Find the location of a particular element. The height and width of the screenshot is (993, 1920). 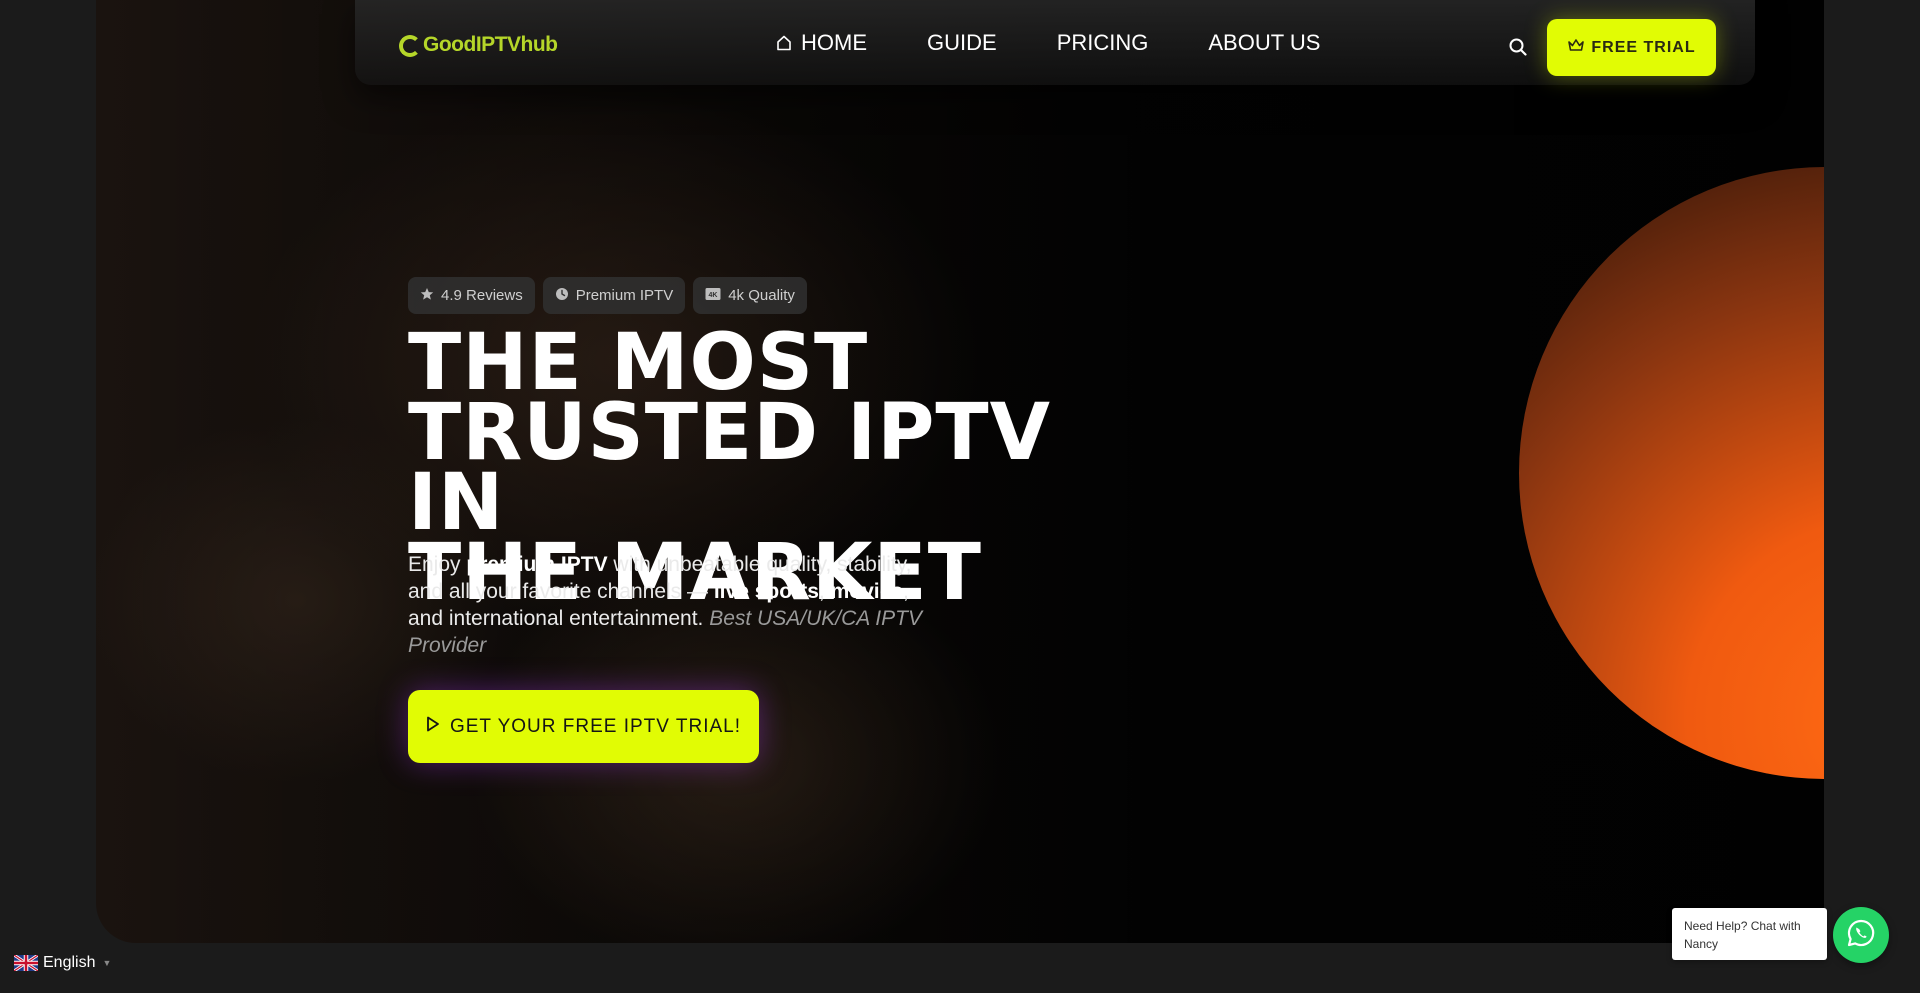

nav-link-label: HOME is located at coordinates (834, 42).